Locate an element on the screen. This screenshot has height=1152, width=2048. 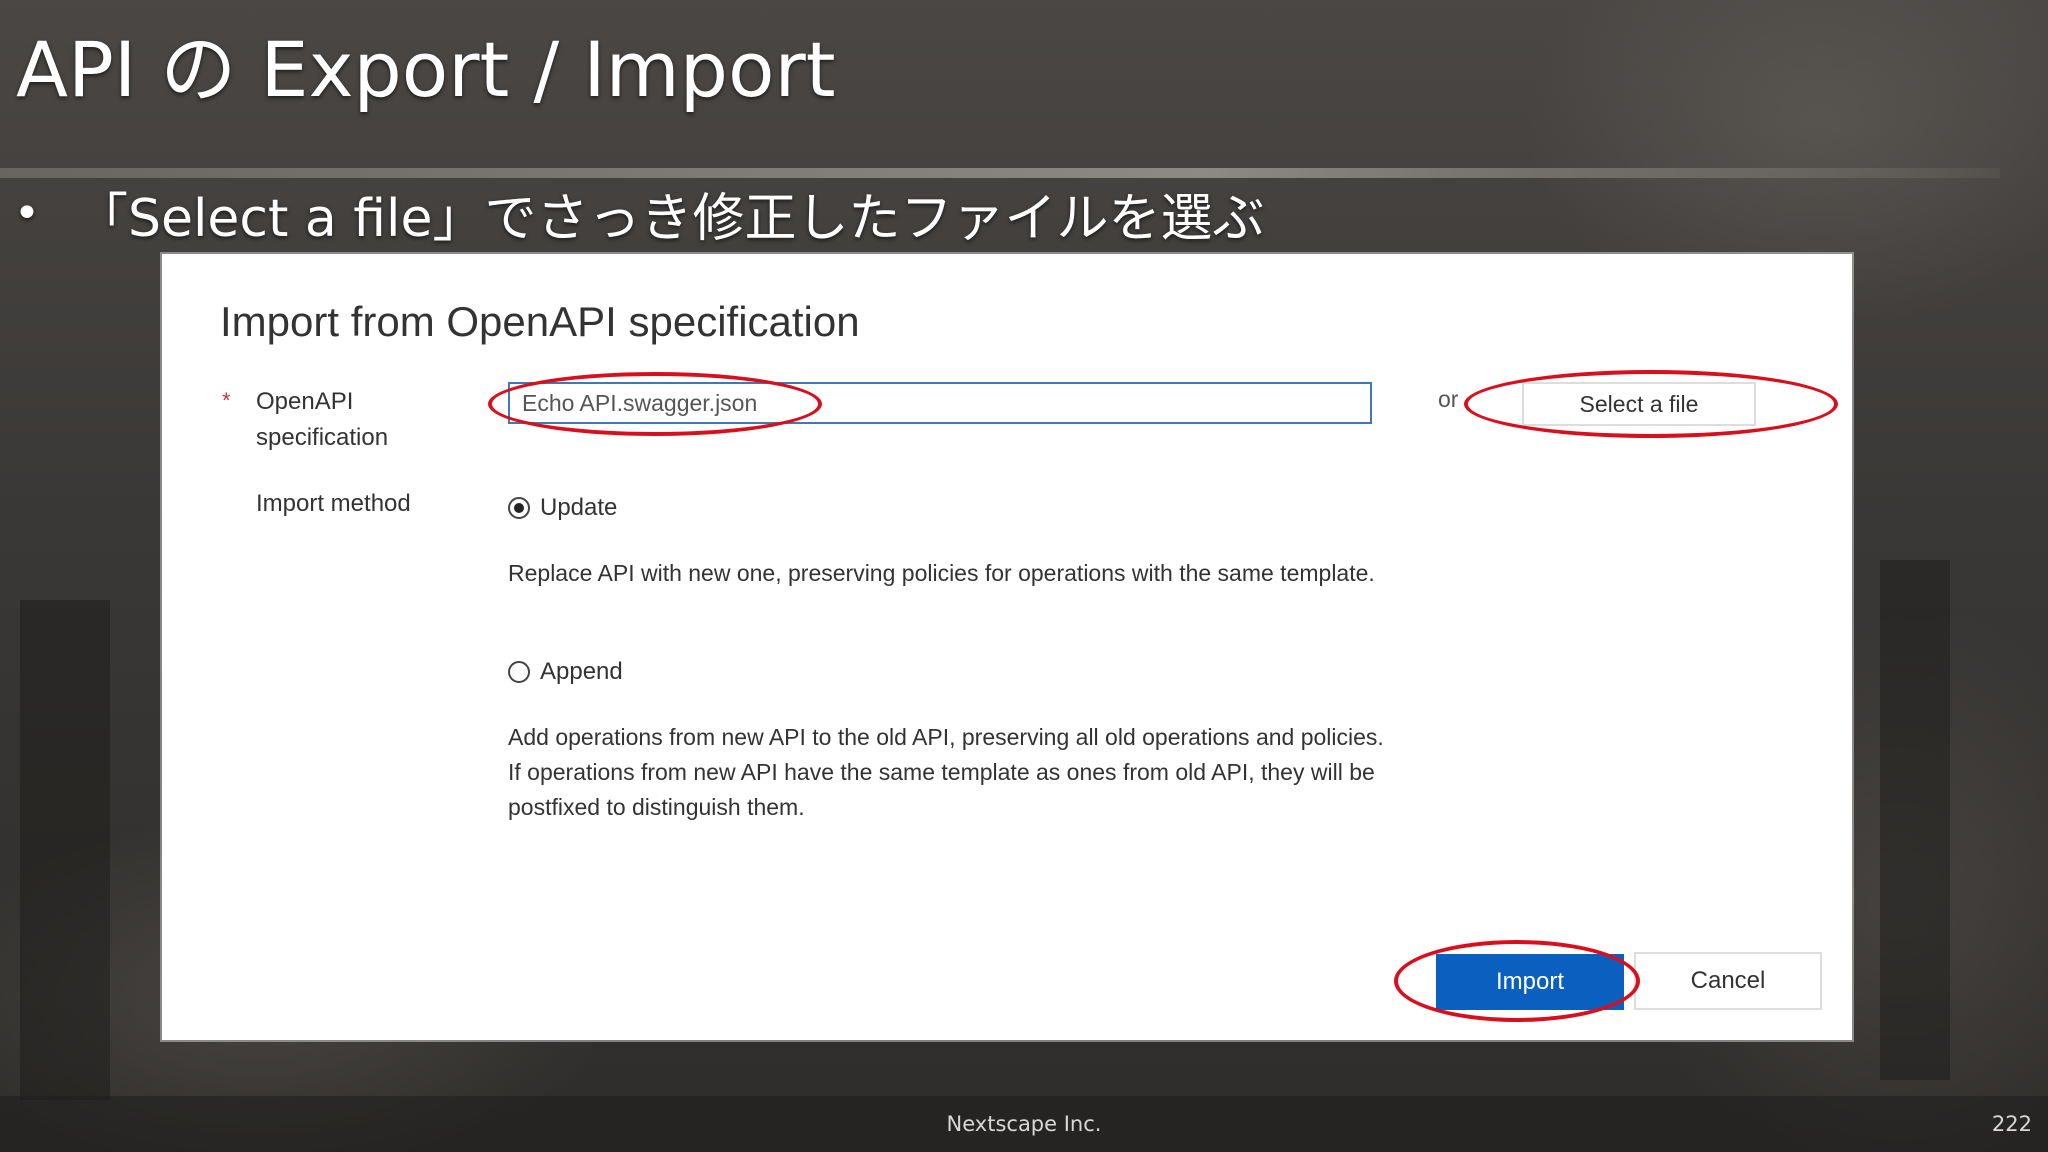
required-marker: * is located at coordinates (226, 400).